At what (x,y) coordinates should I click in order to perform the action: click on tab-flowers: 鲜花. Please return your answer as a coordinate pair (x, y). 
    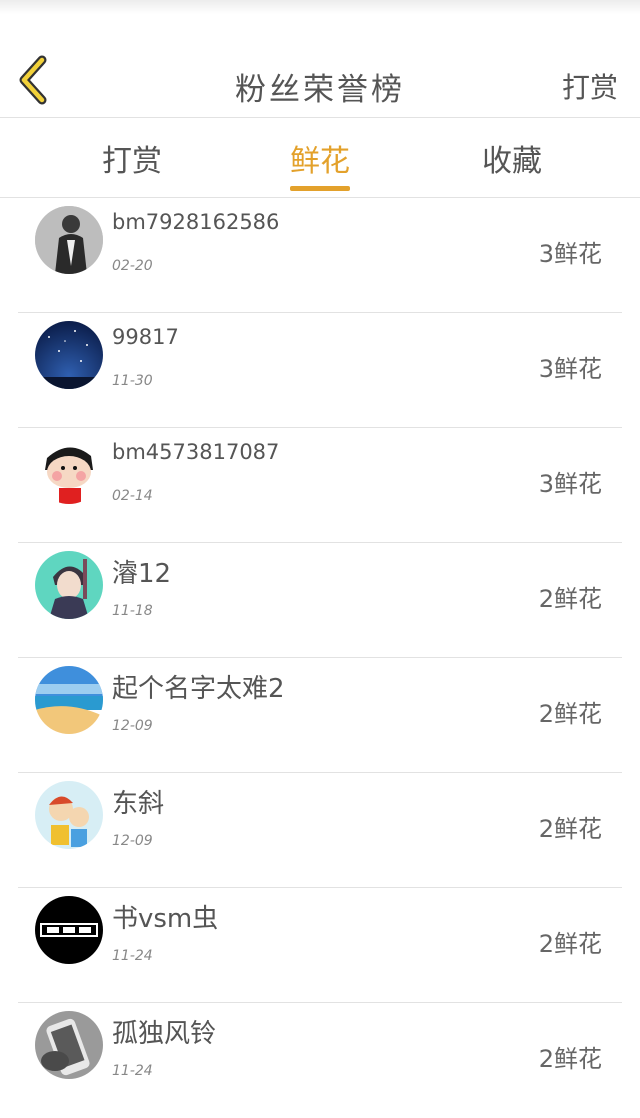
    Looking at the image, I should click on (320, 158).